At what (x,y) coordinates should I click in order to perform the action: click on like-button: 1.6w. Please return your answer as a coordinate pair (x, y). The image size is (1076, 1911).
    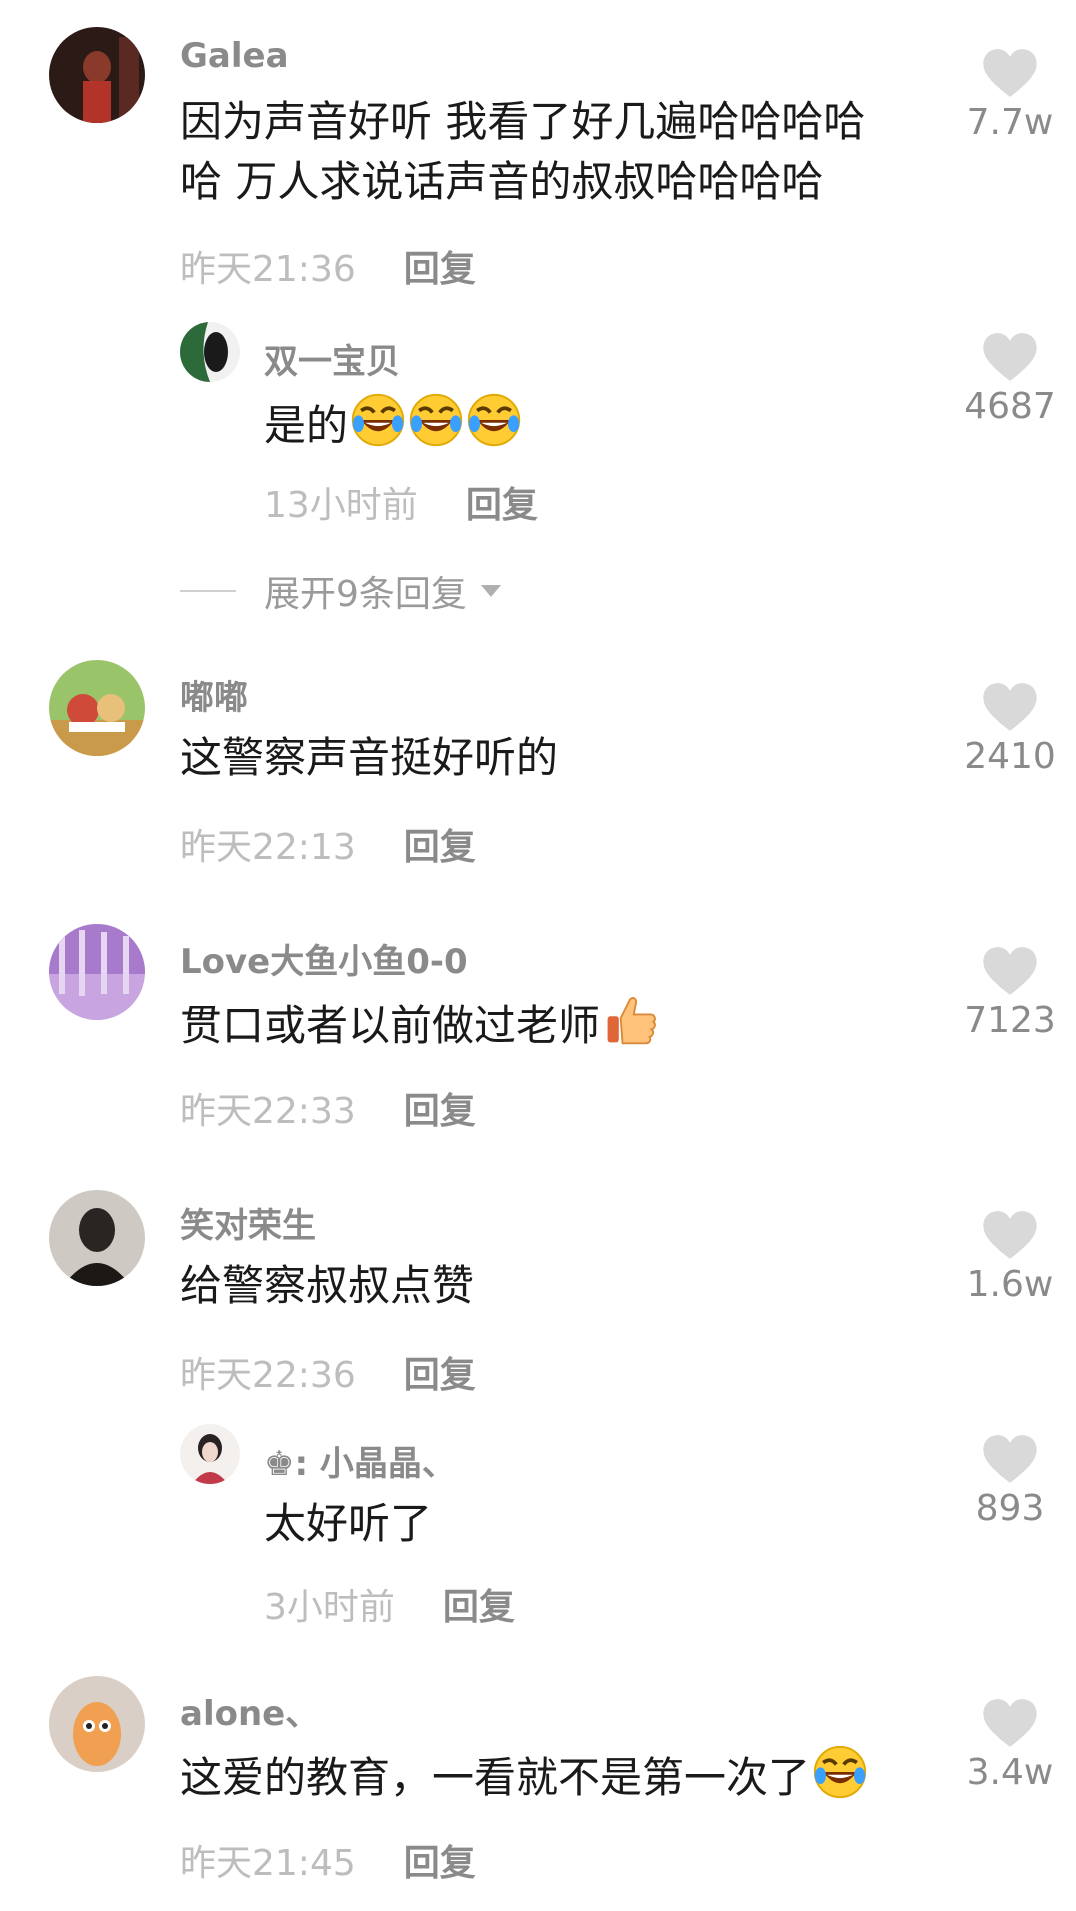
    Looking at the image, I should click on (1010, 1257).